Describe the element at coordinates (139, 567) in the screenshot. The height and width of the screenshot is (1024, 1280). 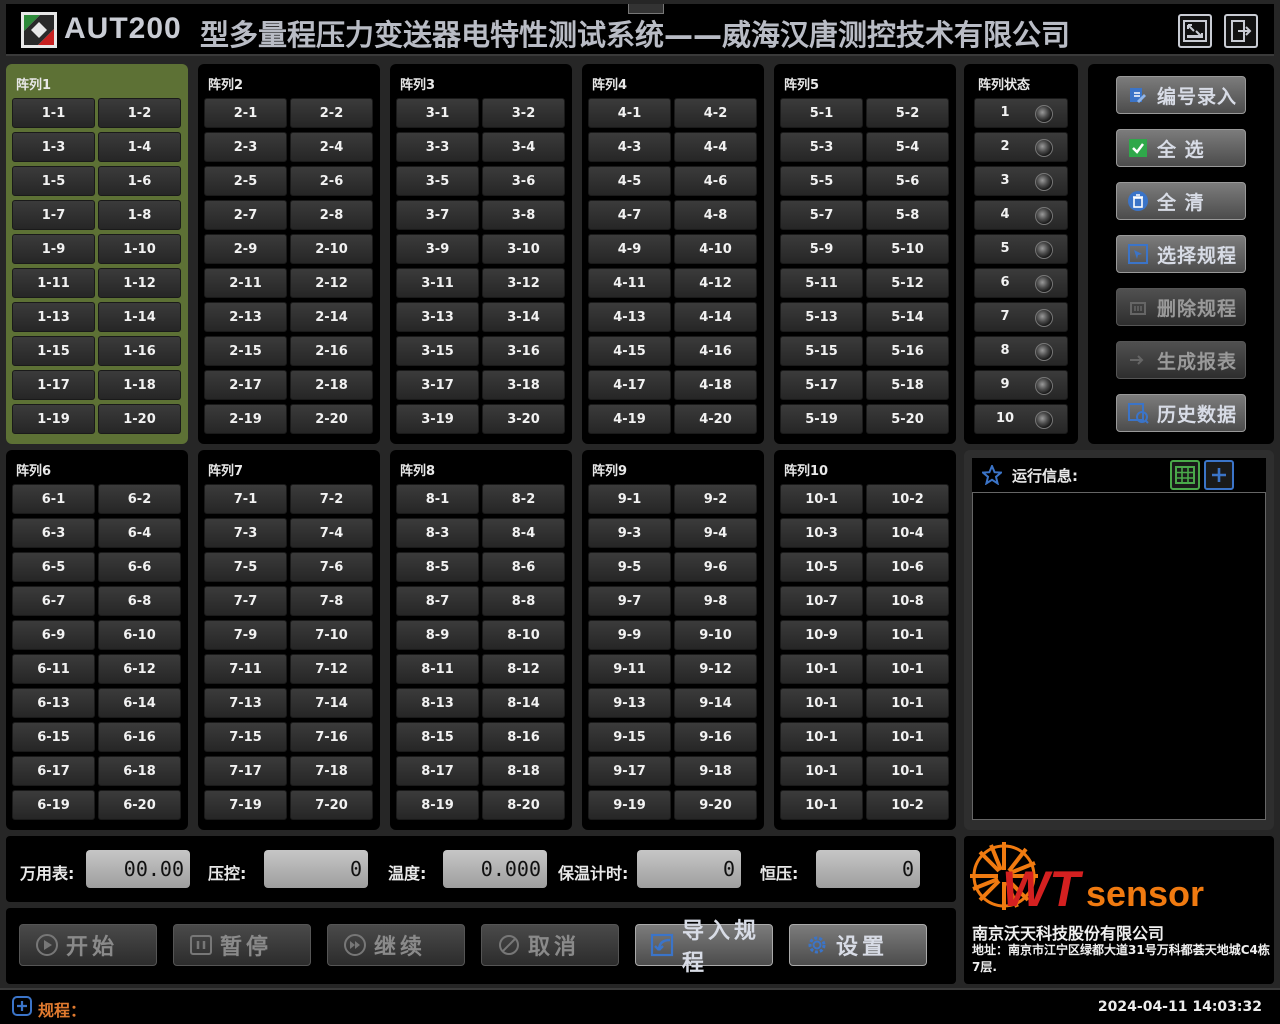
I see `array-cell-button: 6-6` at that location.